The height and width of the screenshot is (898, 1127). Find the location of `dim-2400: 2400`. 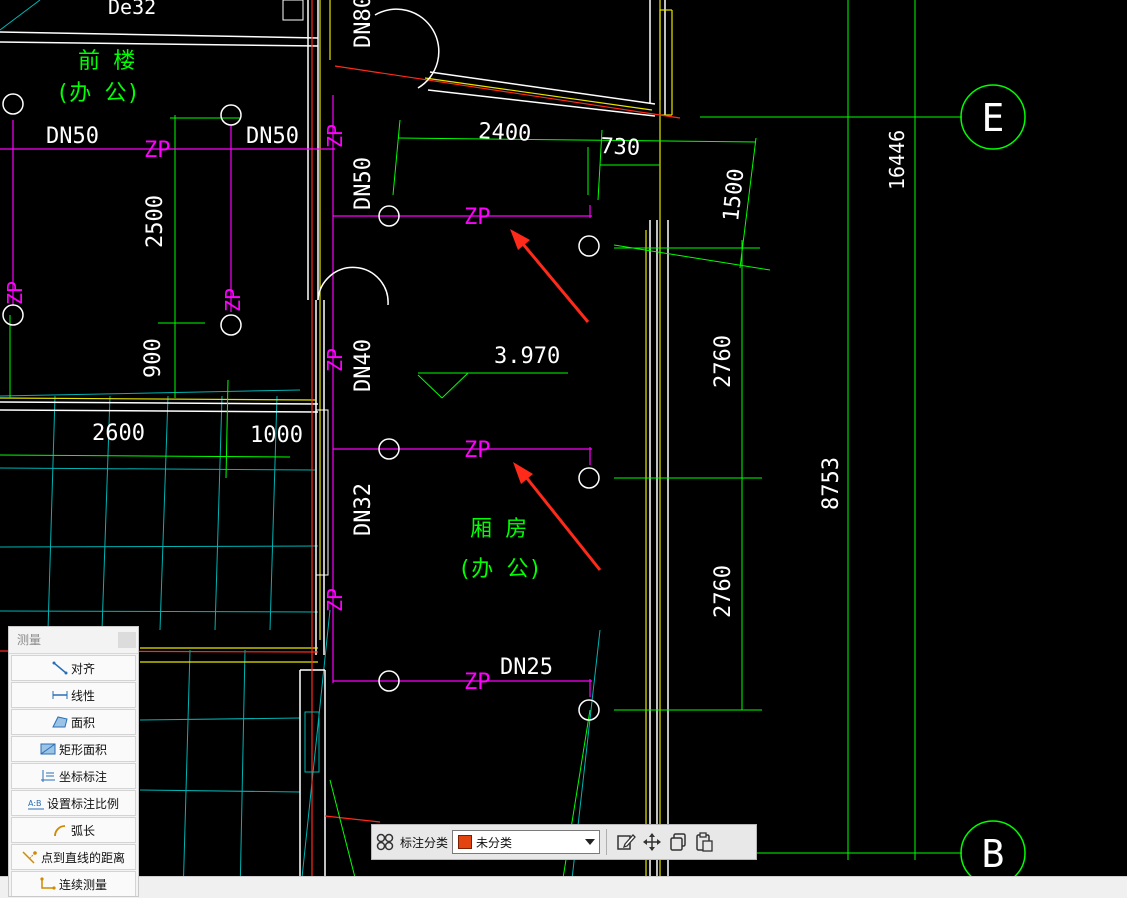

dim-2400: 2400 is located at coordinates (505, 133).